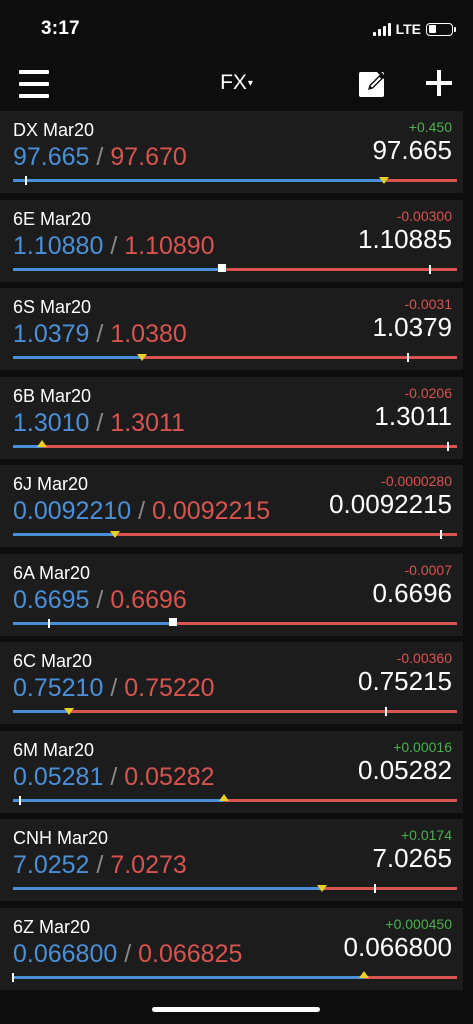  Describe the element at coordinates (127, 954) in the screenshot. I see `bid-ask: 0.066800 / 0.066825` at that location.